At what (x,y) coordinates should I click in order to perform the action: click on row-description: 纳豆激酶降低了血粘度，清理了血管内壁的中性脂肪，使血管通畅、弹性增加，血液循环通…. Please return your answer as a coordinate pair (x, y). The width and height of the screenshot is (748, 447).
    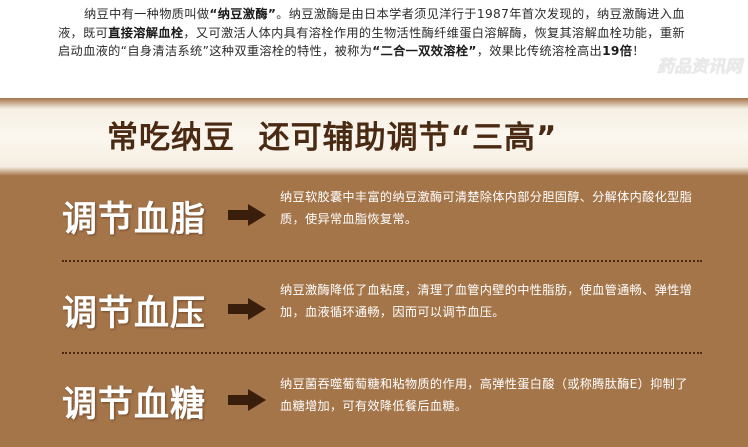
    Looking at the image, I should click on (486, 301).